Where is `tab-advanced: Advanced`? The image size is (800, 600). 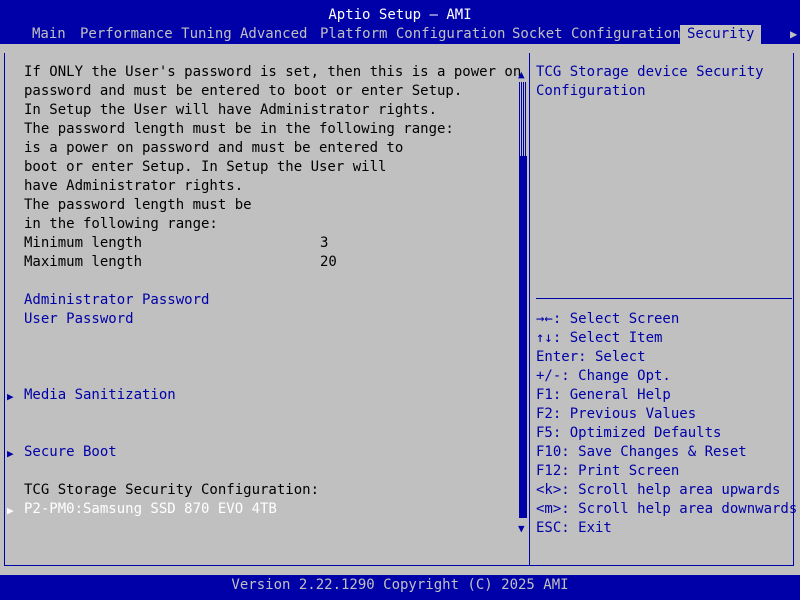
tab-advanced: Advanced is located at coordinates (273, 34).